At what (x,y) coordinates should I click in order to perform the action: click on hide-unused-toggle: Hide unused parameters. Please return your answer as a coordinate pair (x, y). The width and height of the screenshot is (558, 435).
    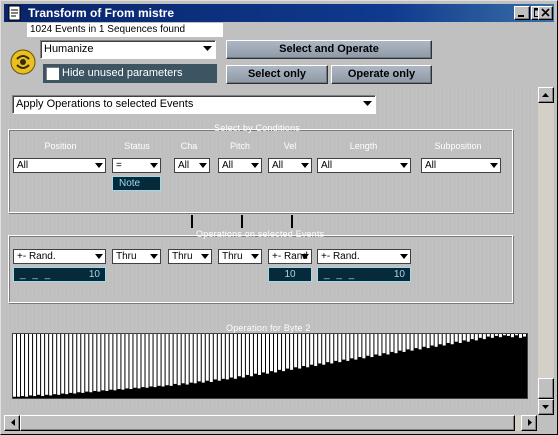
    Looking at the image, I should click on (130, 73).